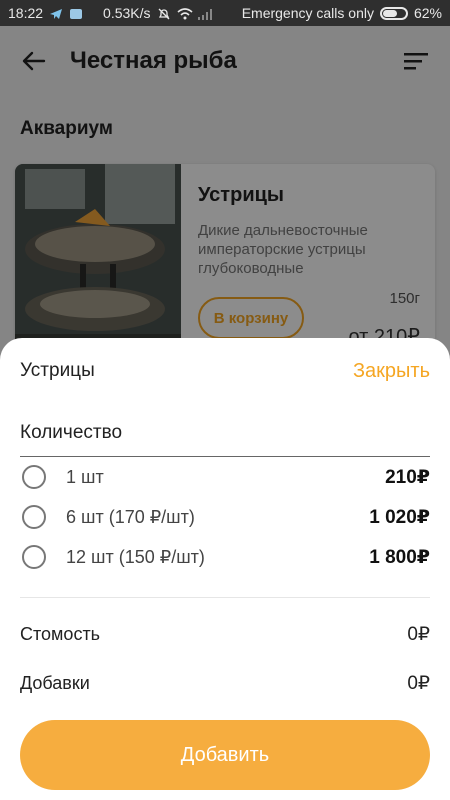 This screenshot has height=800, width=450. What do you see at coordinates (85, 476) in the screenshot?
I see `option-label: 1 шт` at bounding box center [85, 476].